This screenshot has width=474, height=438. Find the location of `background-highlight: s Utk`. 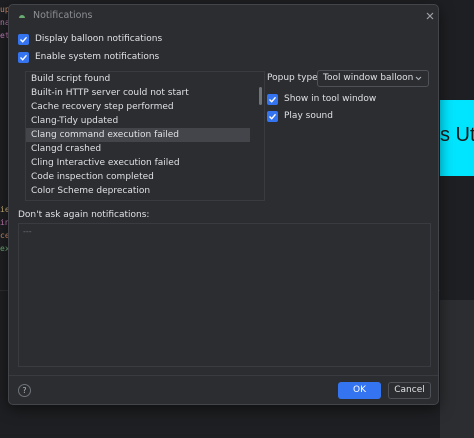

background-highlight: s Utk is located at coordinates (457, 138).